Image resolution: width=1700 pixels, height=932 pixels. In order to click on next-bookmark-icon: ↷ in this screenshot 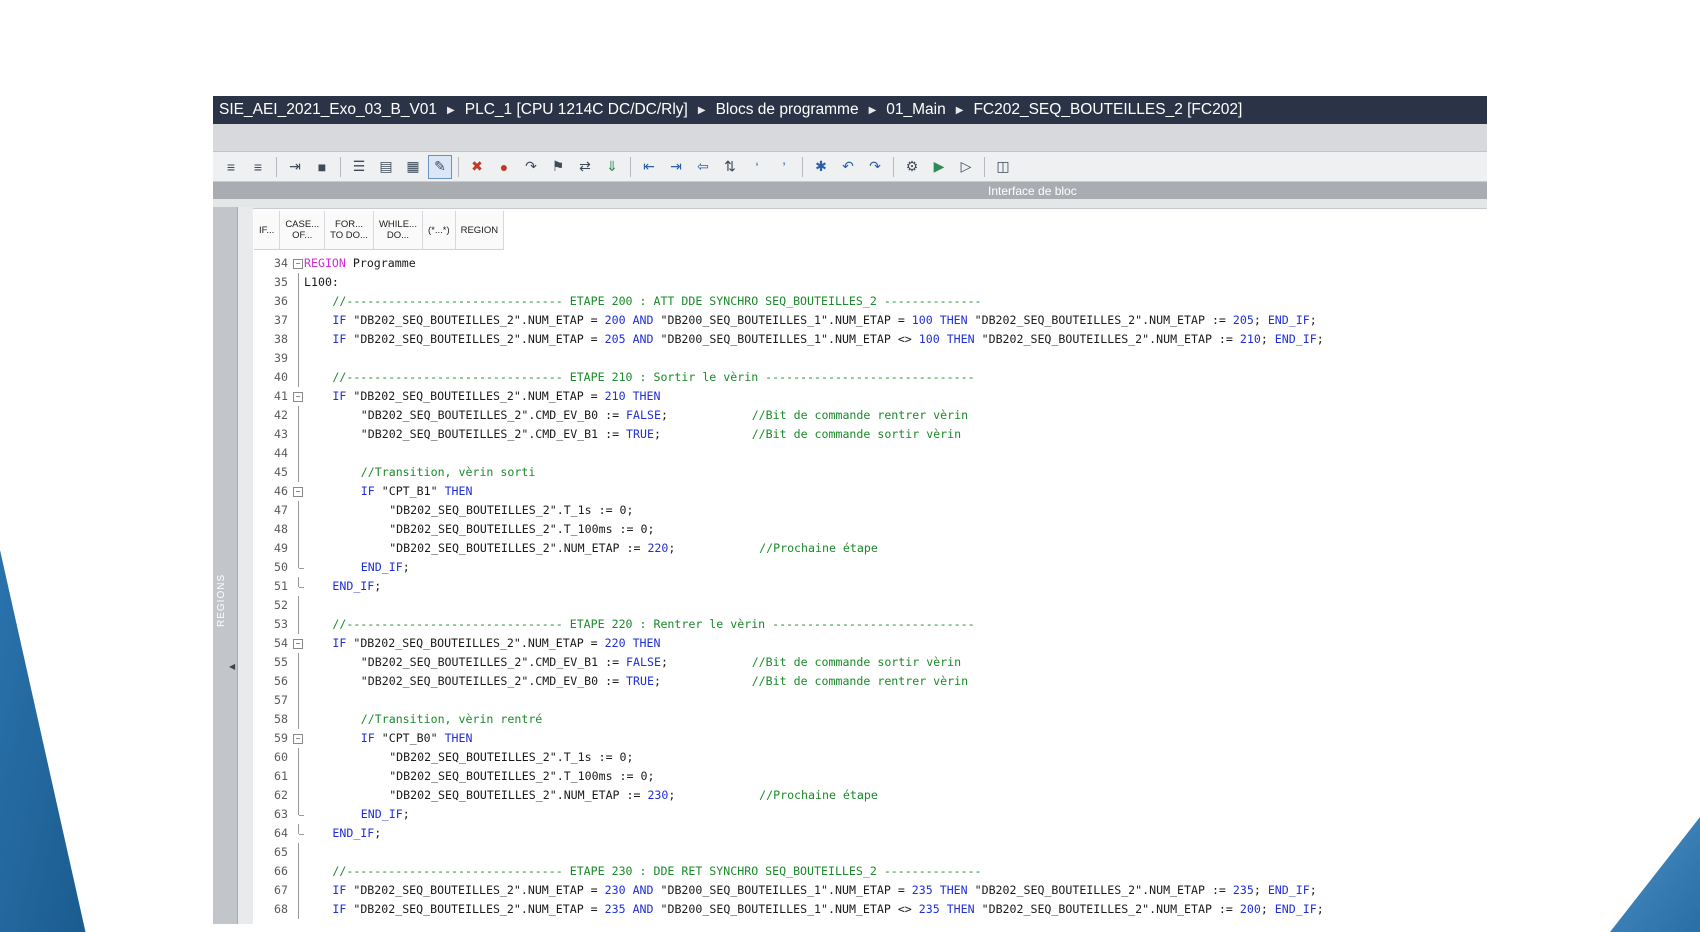, I will do `click(875, 167)`.